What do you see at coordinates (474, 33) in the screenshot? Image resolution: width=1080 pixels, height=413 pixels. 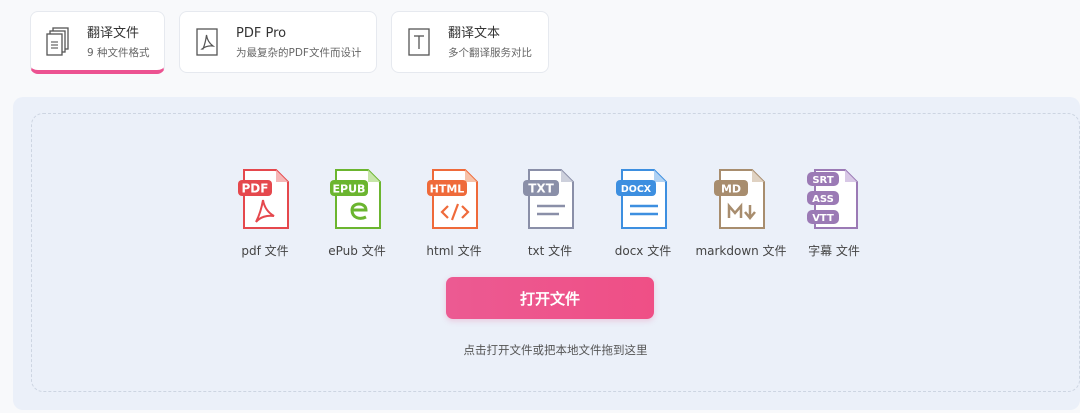 I see `tab-title: 翻译文本` at bounding box center [474, 33].